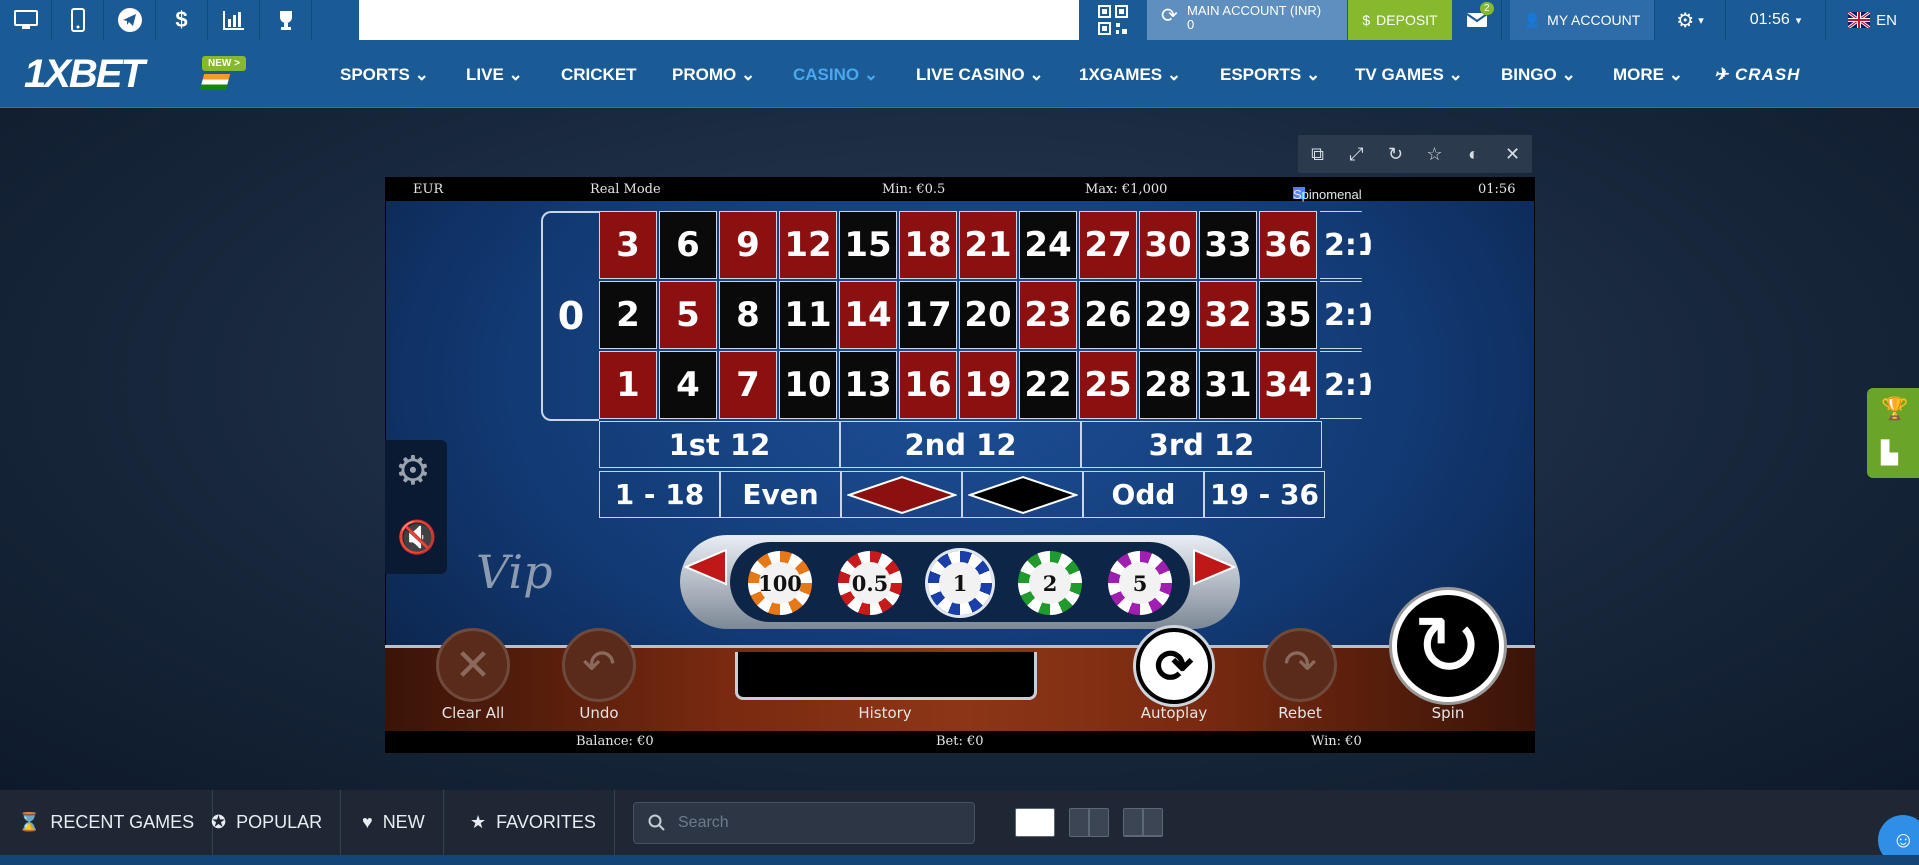  Describe the element at coordinates (688, 315) in the screenshot. I see `bet-number: 5` at that location.